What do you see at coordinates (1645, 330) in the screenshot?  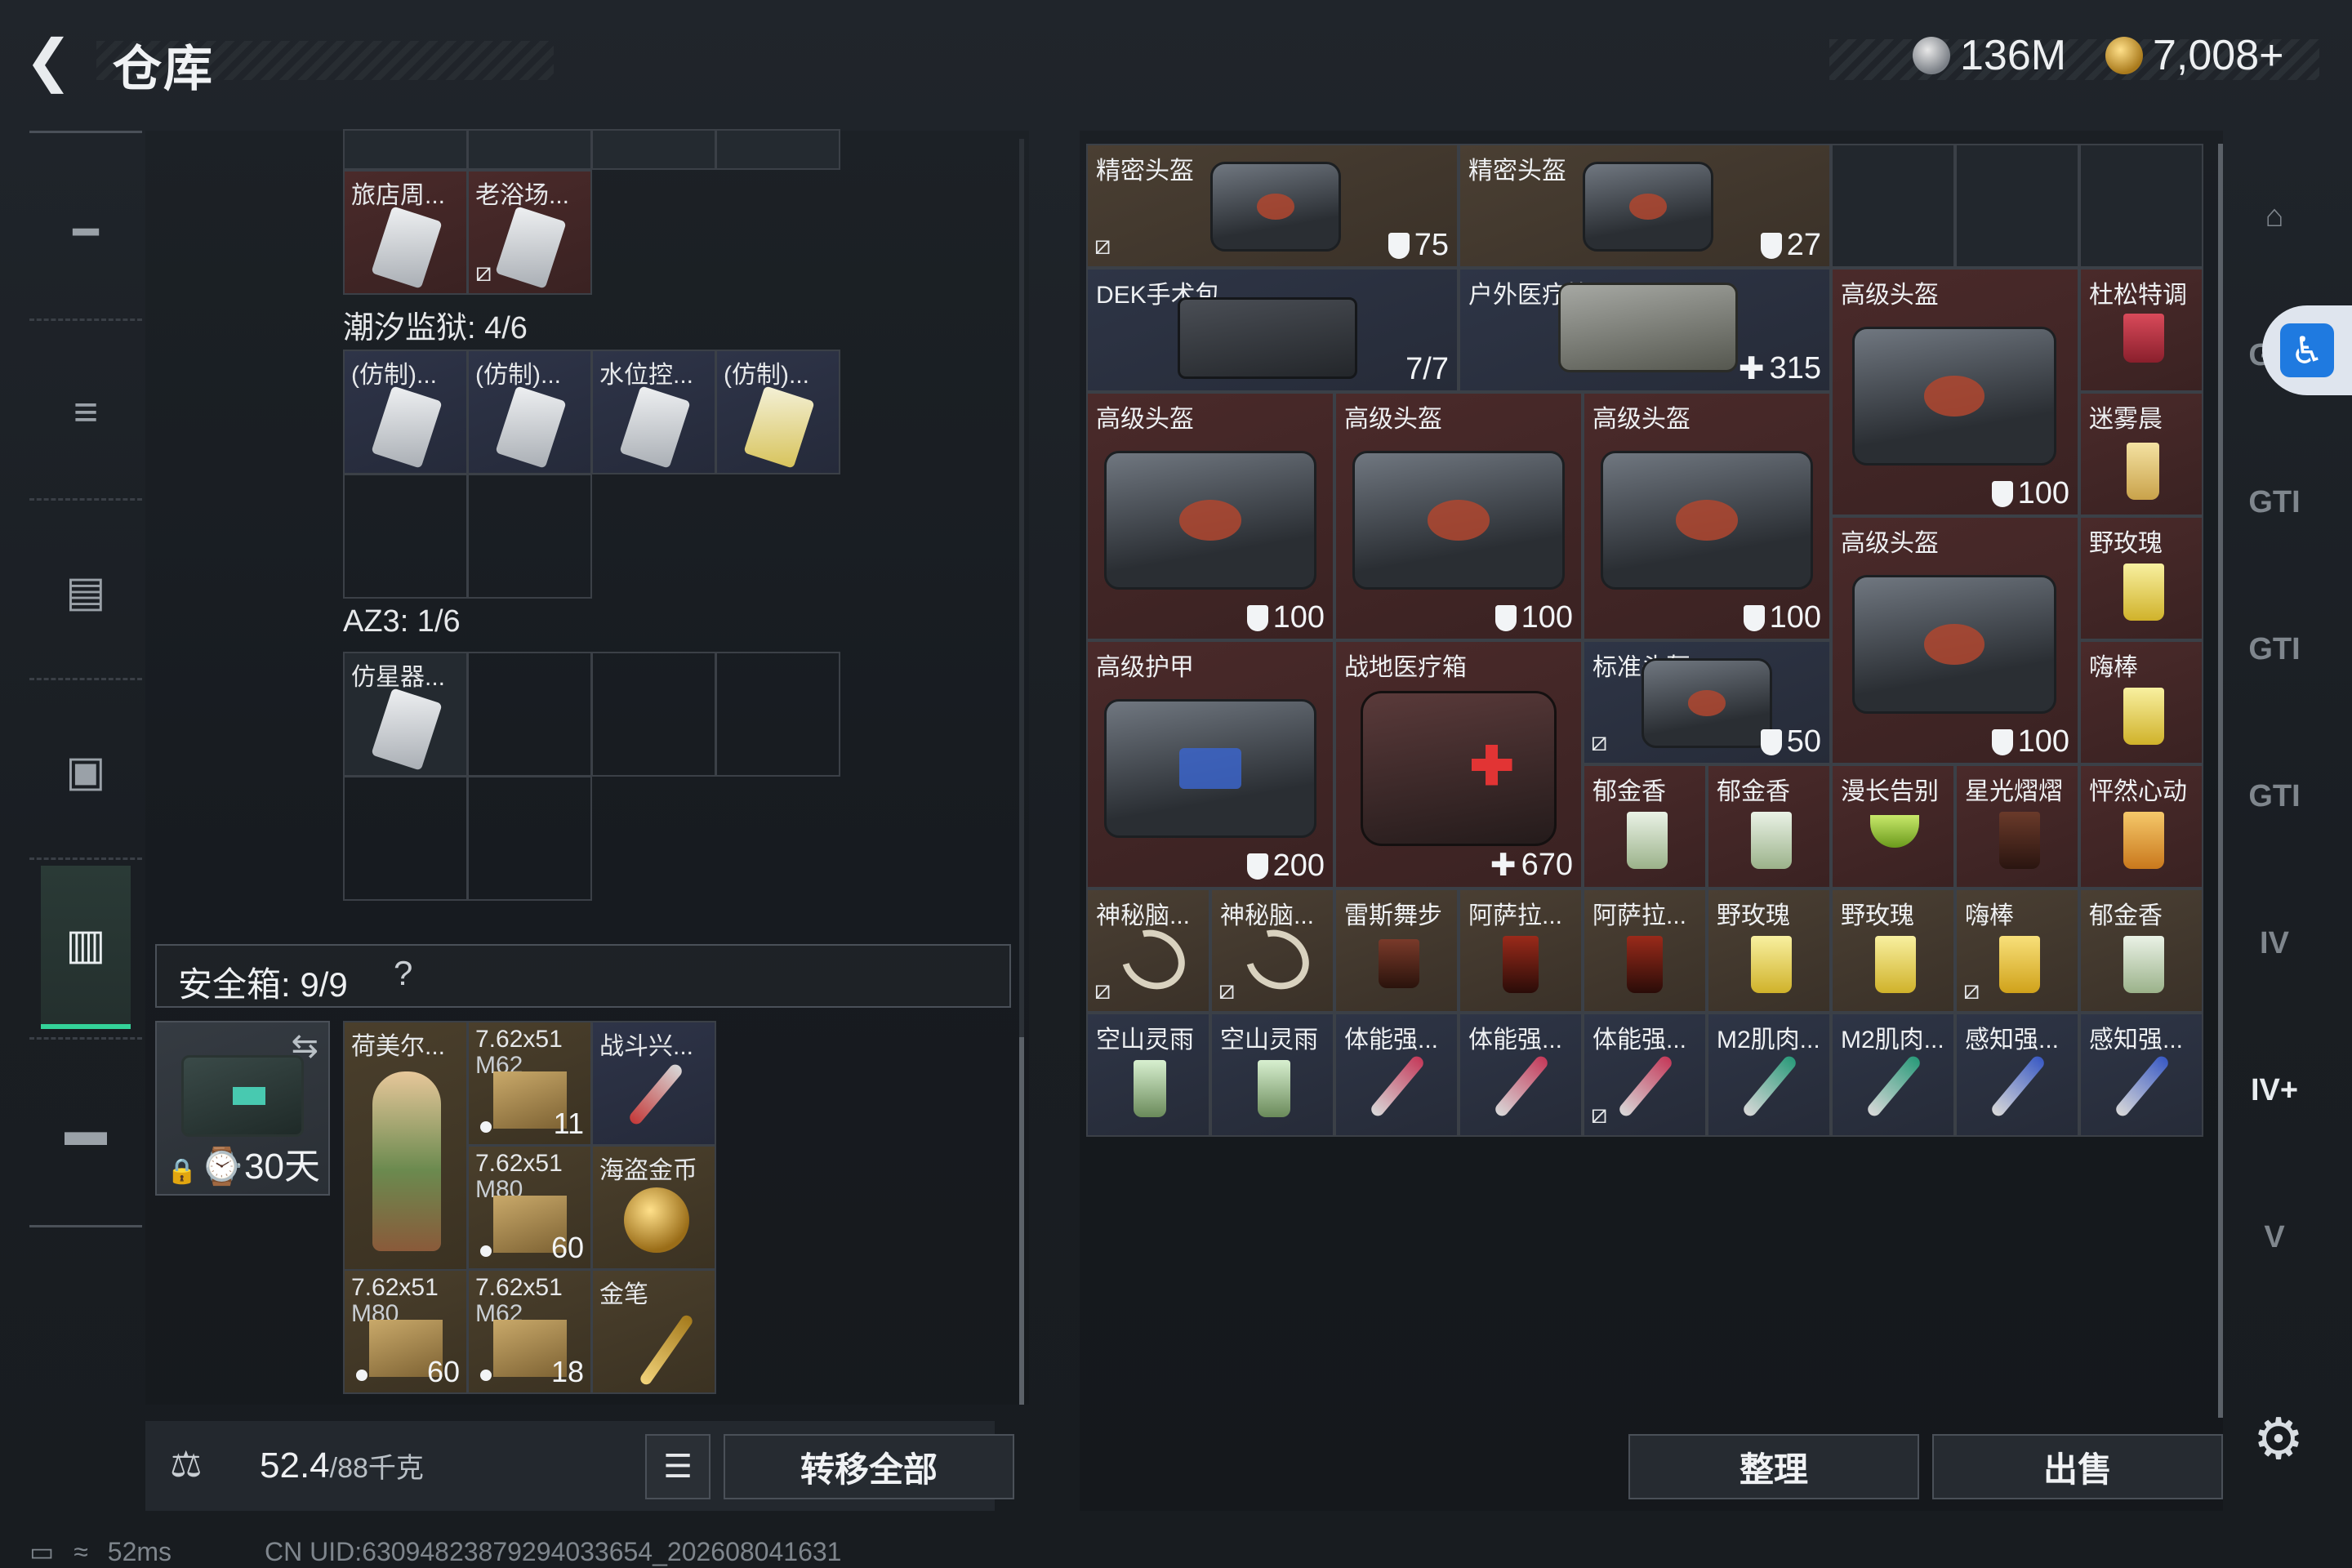 I see `item-slot: 户外医疗箱 ✚ 315` at bounding box center [1645, 330].